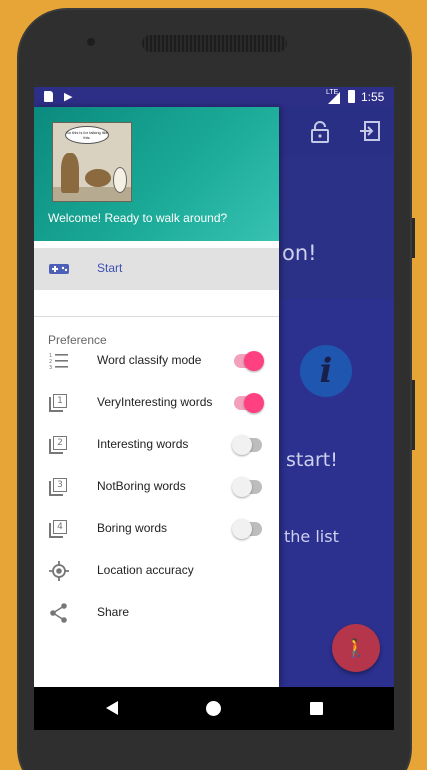 The image size is (427, 770). What do you see at coordinates (373, 97) in the screenshot?
I see `clock: 1:55` at bounding box center [373, 97].